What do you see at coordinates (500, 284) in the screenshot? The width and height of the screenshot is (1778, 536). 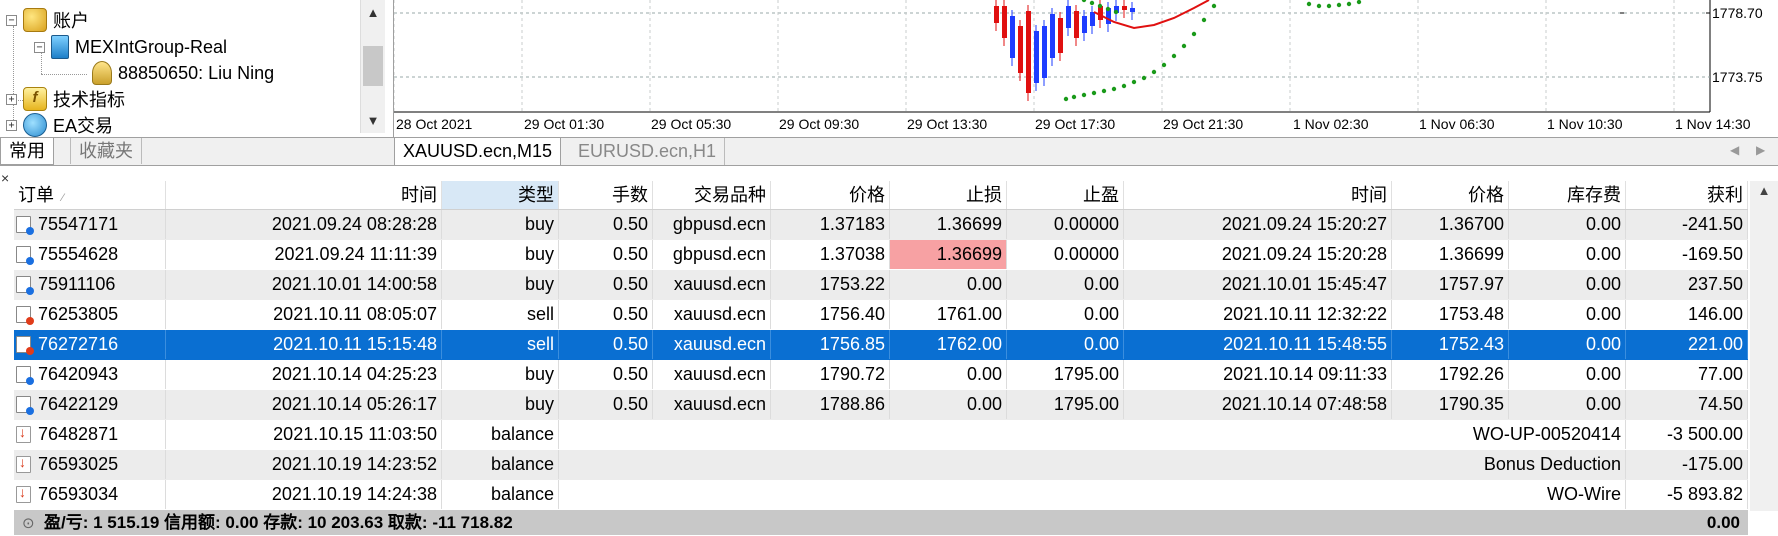 I see `cell-type: buy` at bounding box center [500, 284].